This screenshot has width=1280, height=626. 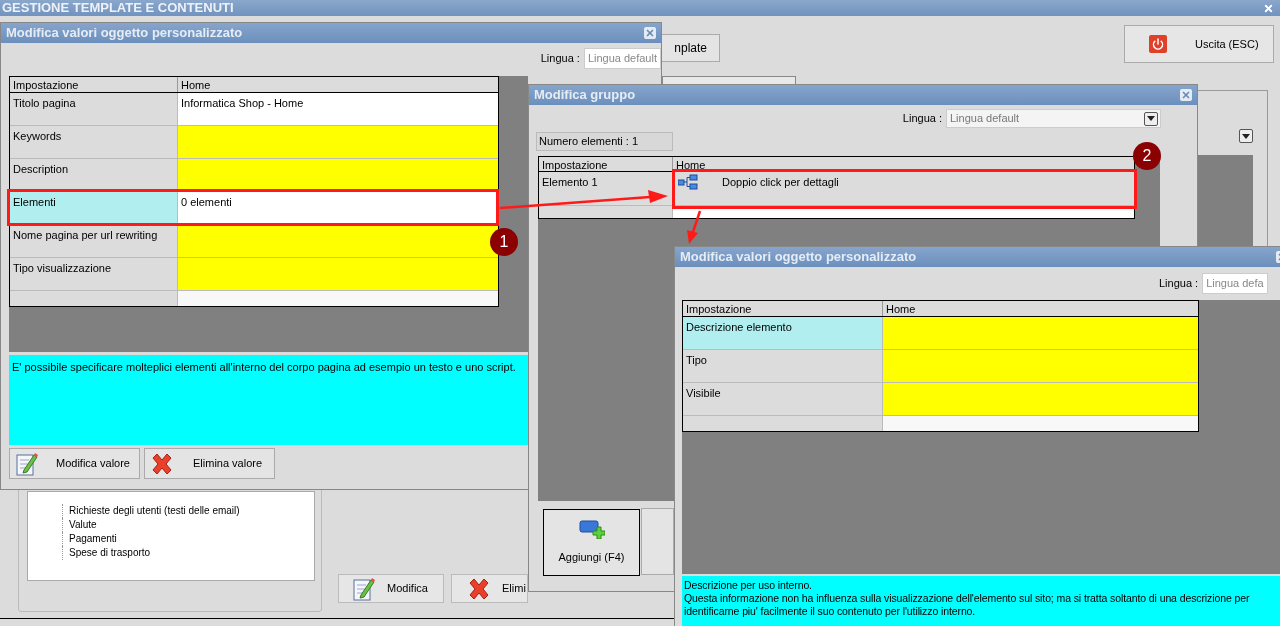 What do you see at coordinates (264, 367) in the screenshot?
I see `help-text: E' possibile specificare molteplici elementi all'interno del corpo pagina ad esempio un testo e uno script.` at bounding box center [264, 367].